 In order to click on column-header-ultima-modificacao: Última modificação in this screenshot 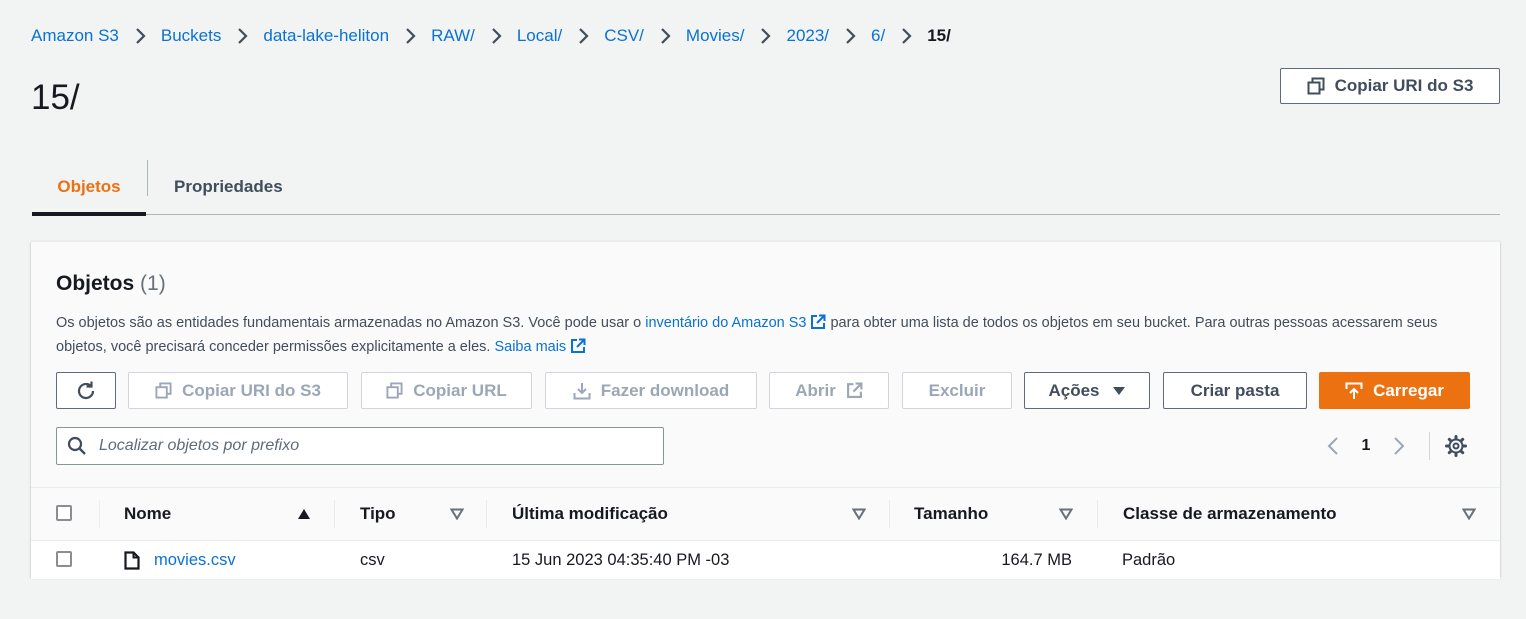, I will do `click(700, 514)`.